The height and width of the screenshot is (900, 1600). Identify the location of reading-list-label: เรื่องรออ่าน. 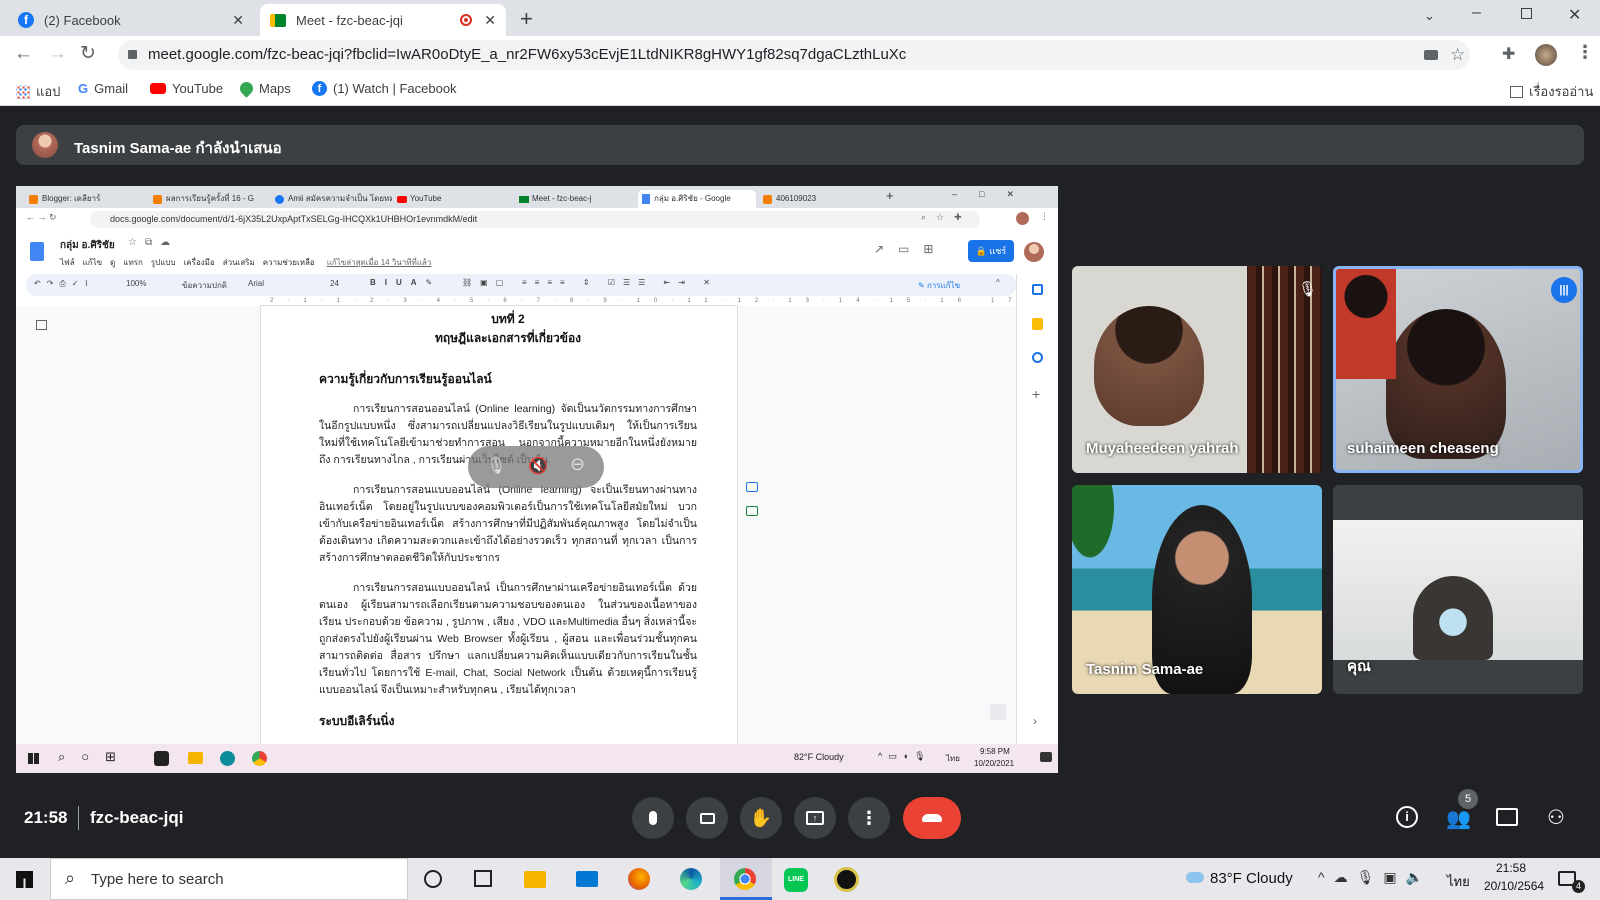
(1561, 91).